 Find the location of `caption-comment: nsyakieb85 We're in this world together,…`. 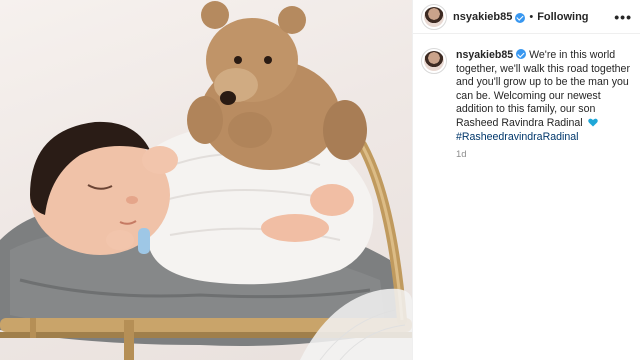

caption-comment: nsyakieb85 We're in this world together,… is located at coordinates (526, 89).